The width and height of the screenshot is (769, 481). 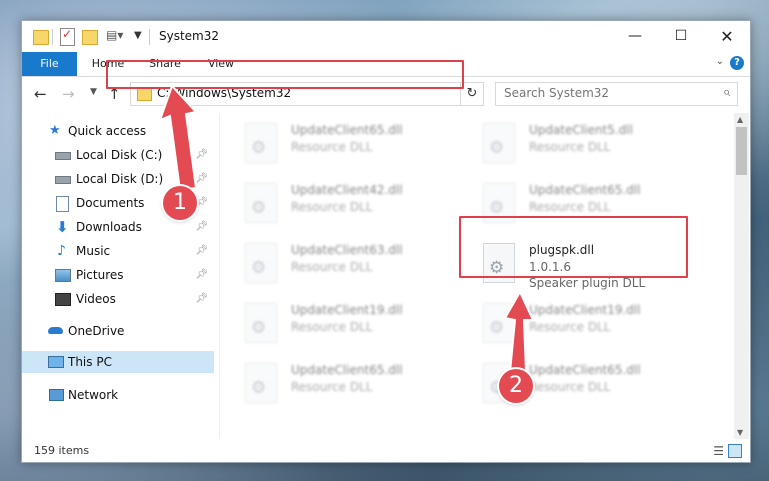 I want to click on step-2-badge: 2, so click(x=516, y=386).